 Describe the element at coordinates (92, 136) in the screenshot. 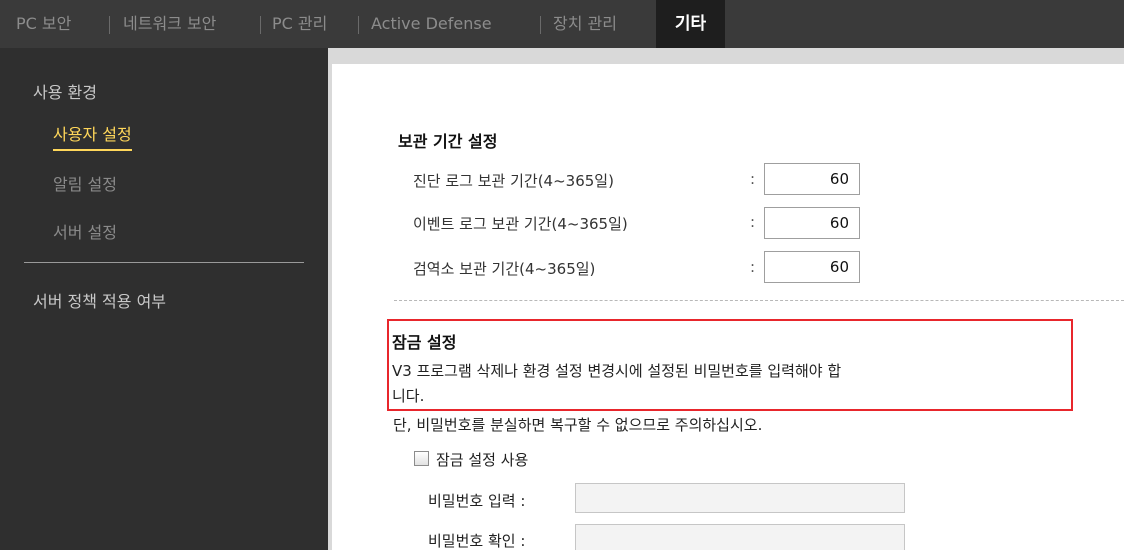

I see `sidebar-item-user-settings: 사용자 설정` at that location.